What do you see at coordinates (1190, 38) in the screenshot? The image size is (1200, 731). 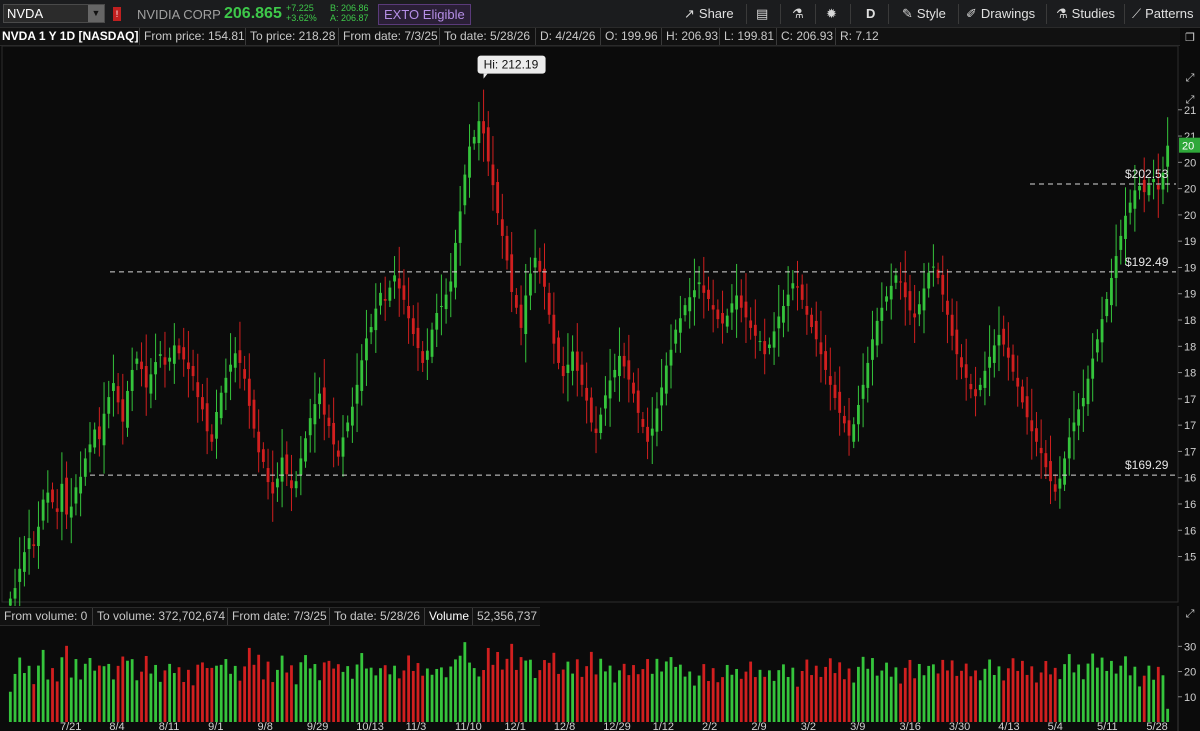 I see `copy-icon: ❐` at bounding box center [1190, 38].